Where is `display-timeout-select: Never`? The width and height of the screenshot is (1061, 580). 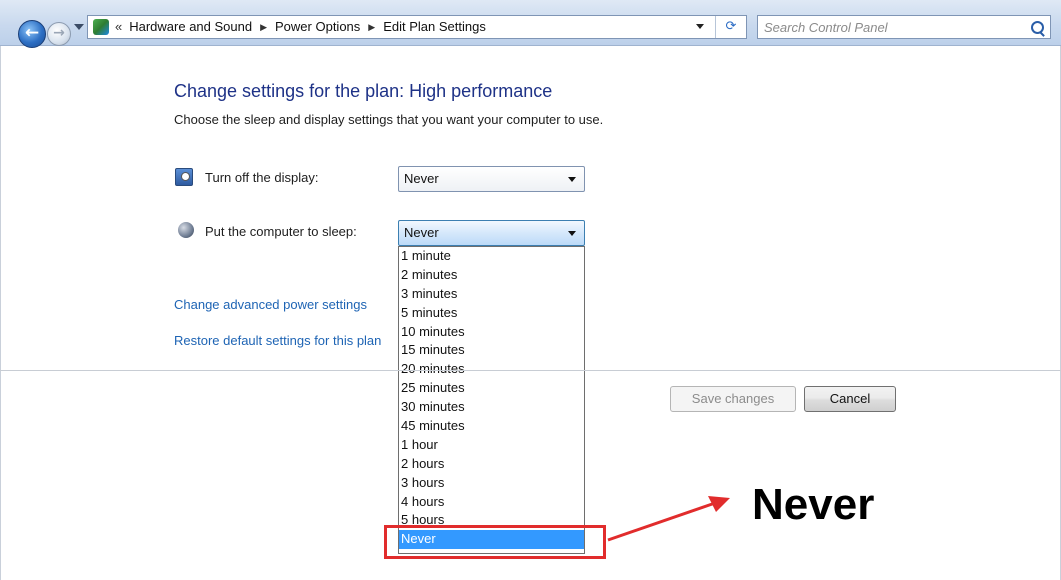 display-timeout-select: Never is located at coordinates (491, 179).